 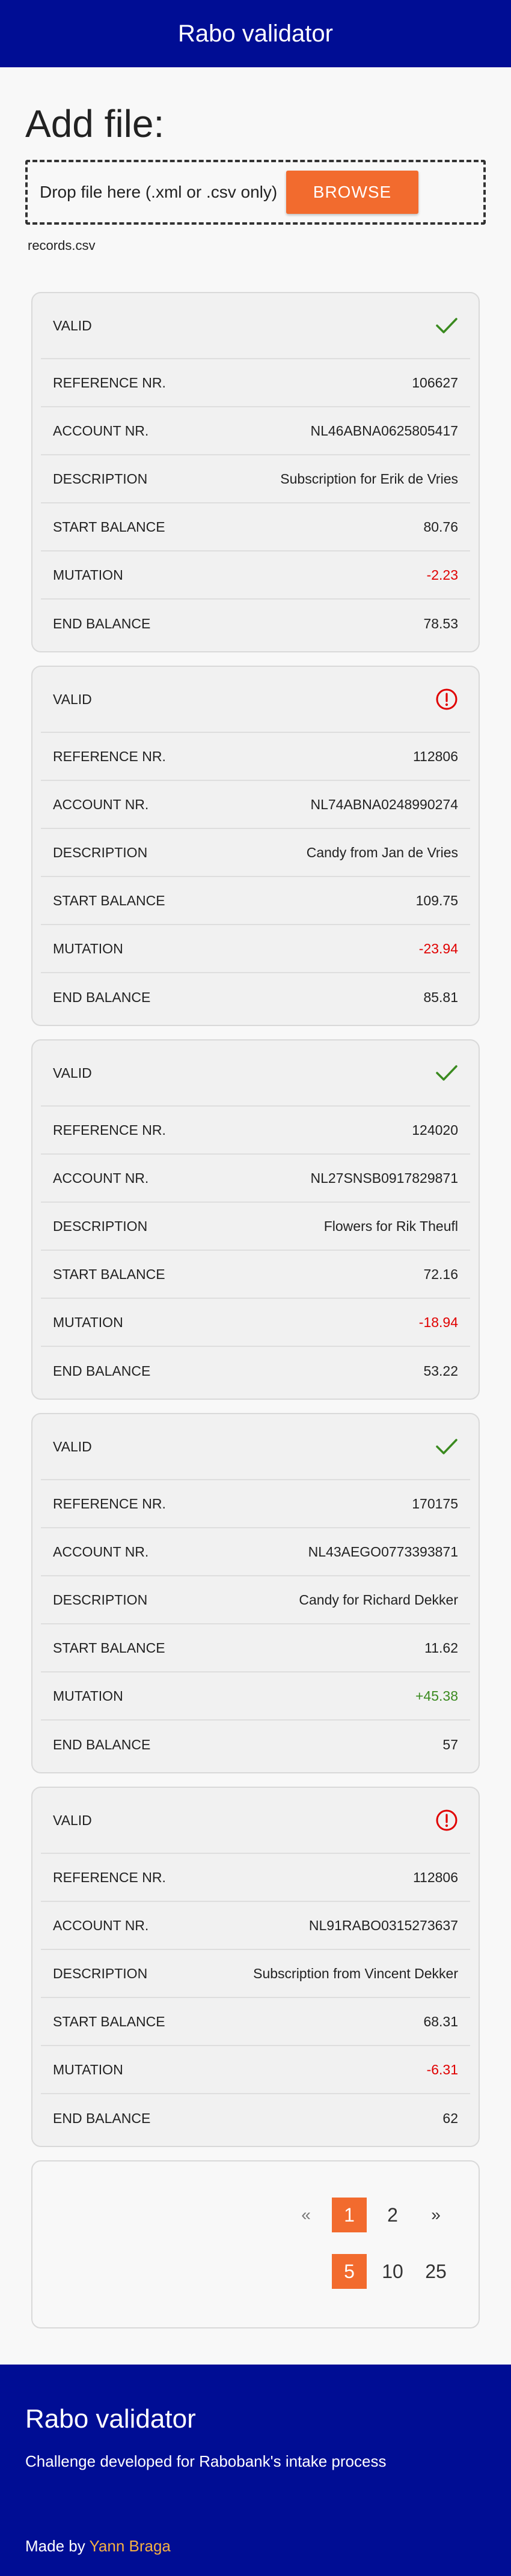 What do you see at coordinates (255, 2547) in the screenshot?
I see `footer-credit: Made by Yann Braga` at bounding box center [255, 2547].